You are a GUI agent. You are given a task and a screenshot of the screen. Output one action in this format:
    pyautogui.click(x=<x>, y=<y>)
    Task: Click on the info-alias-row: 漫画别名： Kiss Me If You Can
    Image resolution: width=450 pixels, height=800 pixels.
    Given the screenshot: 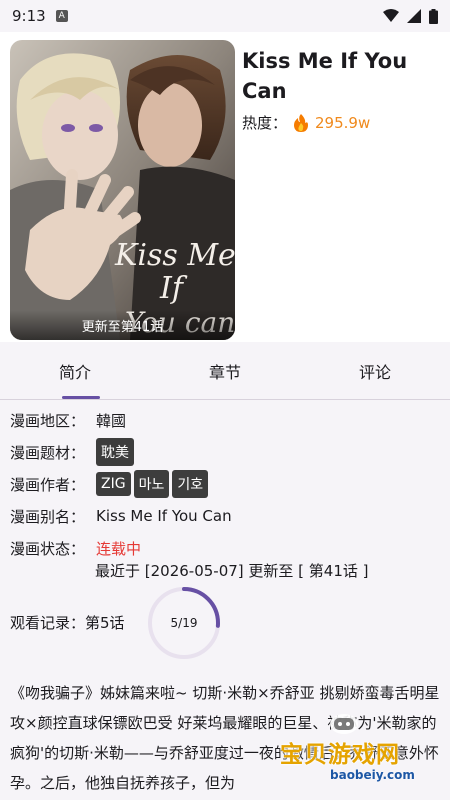 What is the action you would take?
    pyautogui.click(x=225, y=516)
    